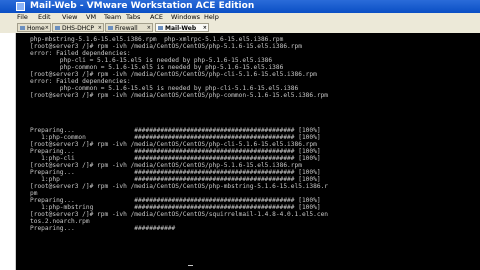 The width and height of the screenshot is (480, 270). What do you see at coordinates (190, 265) in the screenshot?
I see `text-cursor` at bounding box center [190, 265].